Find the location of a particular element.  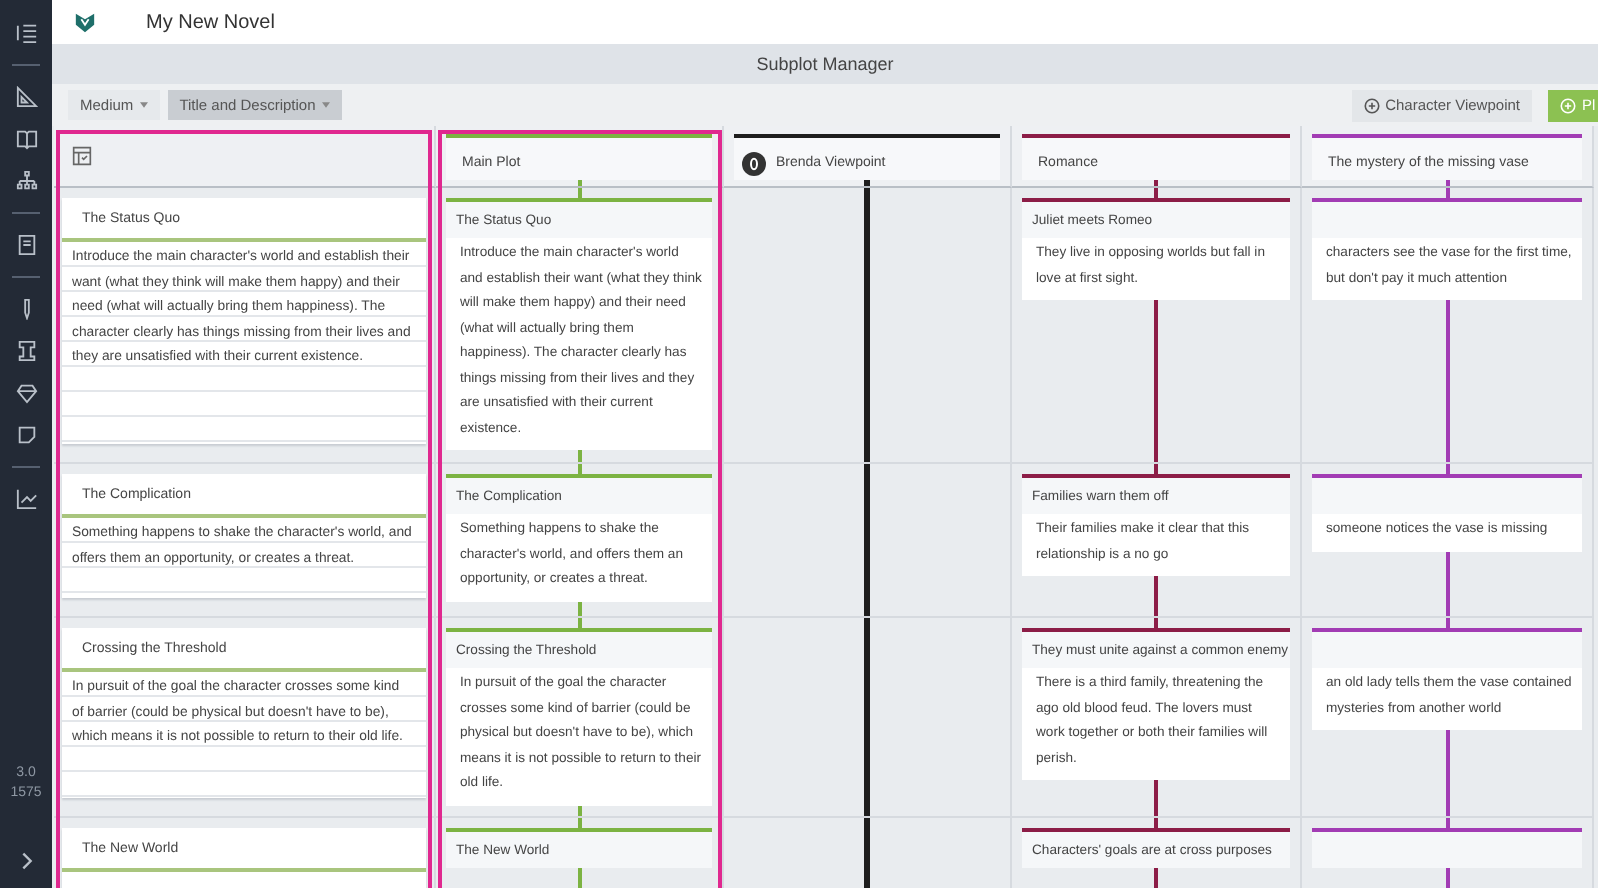

chart-icon is located at coordinates (26, 499).